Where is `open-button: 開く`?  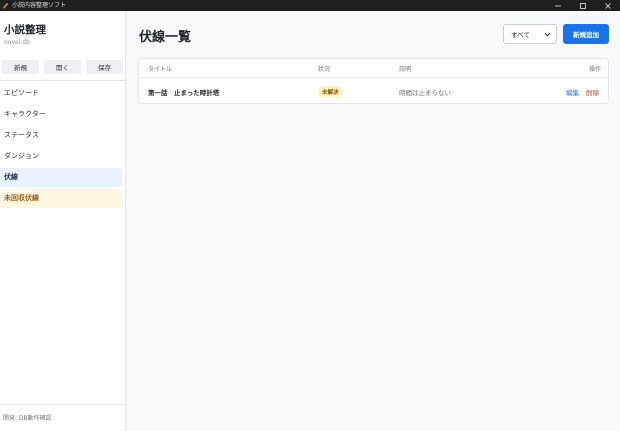 open-button: 開く is located at coordinates (62, 67).